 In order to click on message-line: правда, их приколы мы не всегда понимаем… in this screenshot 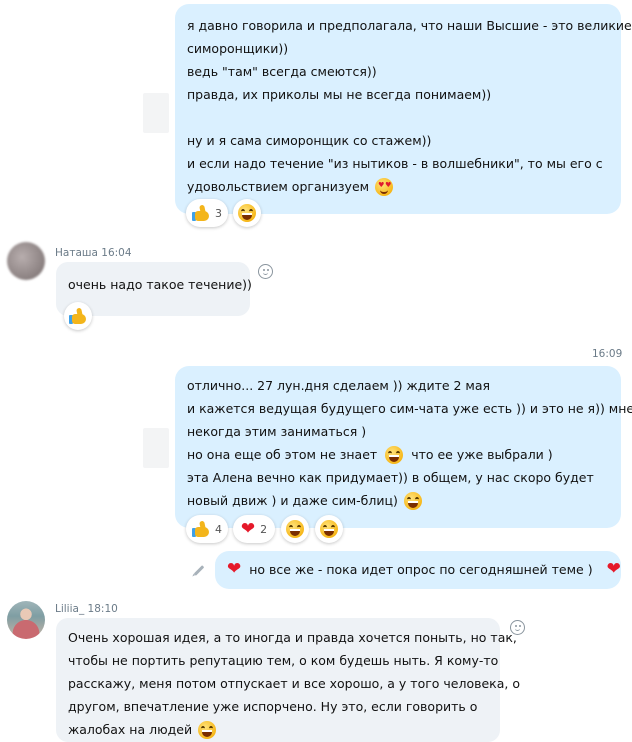, I will do `click(339, 94)`.